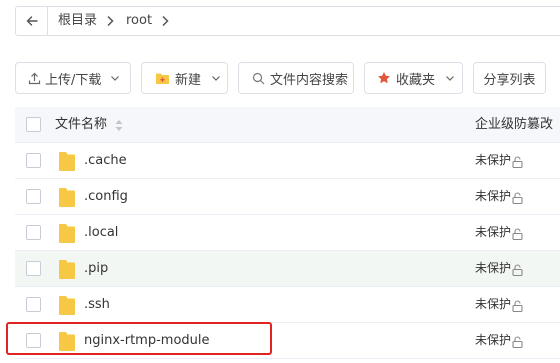 Image resolution: width=560 pixels, height=363 pixels. I want to click on share-list-label: 分享列表, so click(509, 80).